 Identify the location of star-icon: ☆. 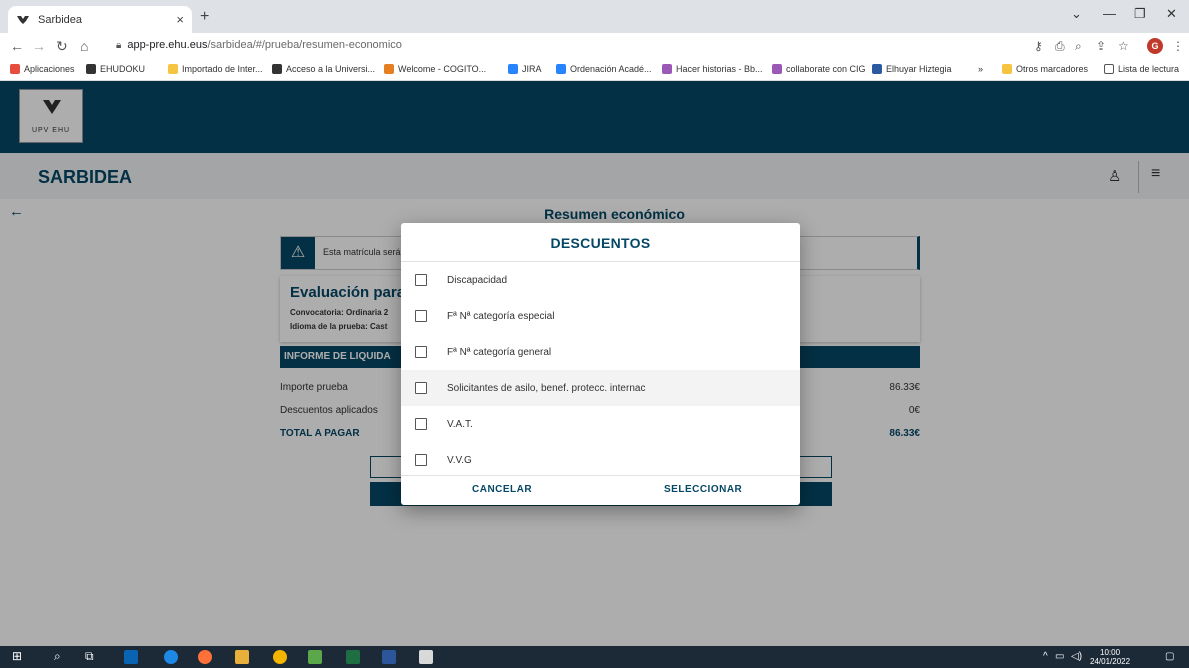
(1123, 46).